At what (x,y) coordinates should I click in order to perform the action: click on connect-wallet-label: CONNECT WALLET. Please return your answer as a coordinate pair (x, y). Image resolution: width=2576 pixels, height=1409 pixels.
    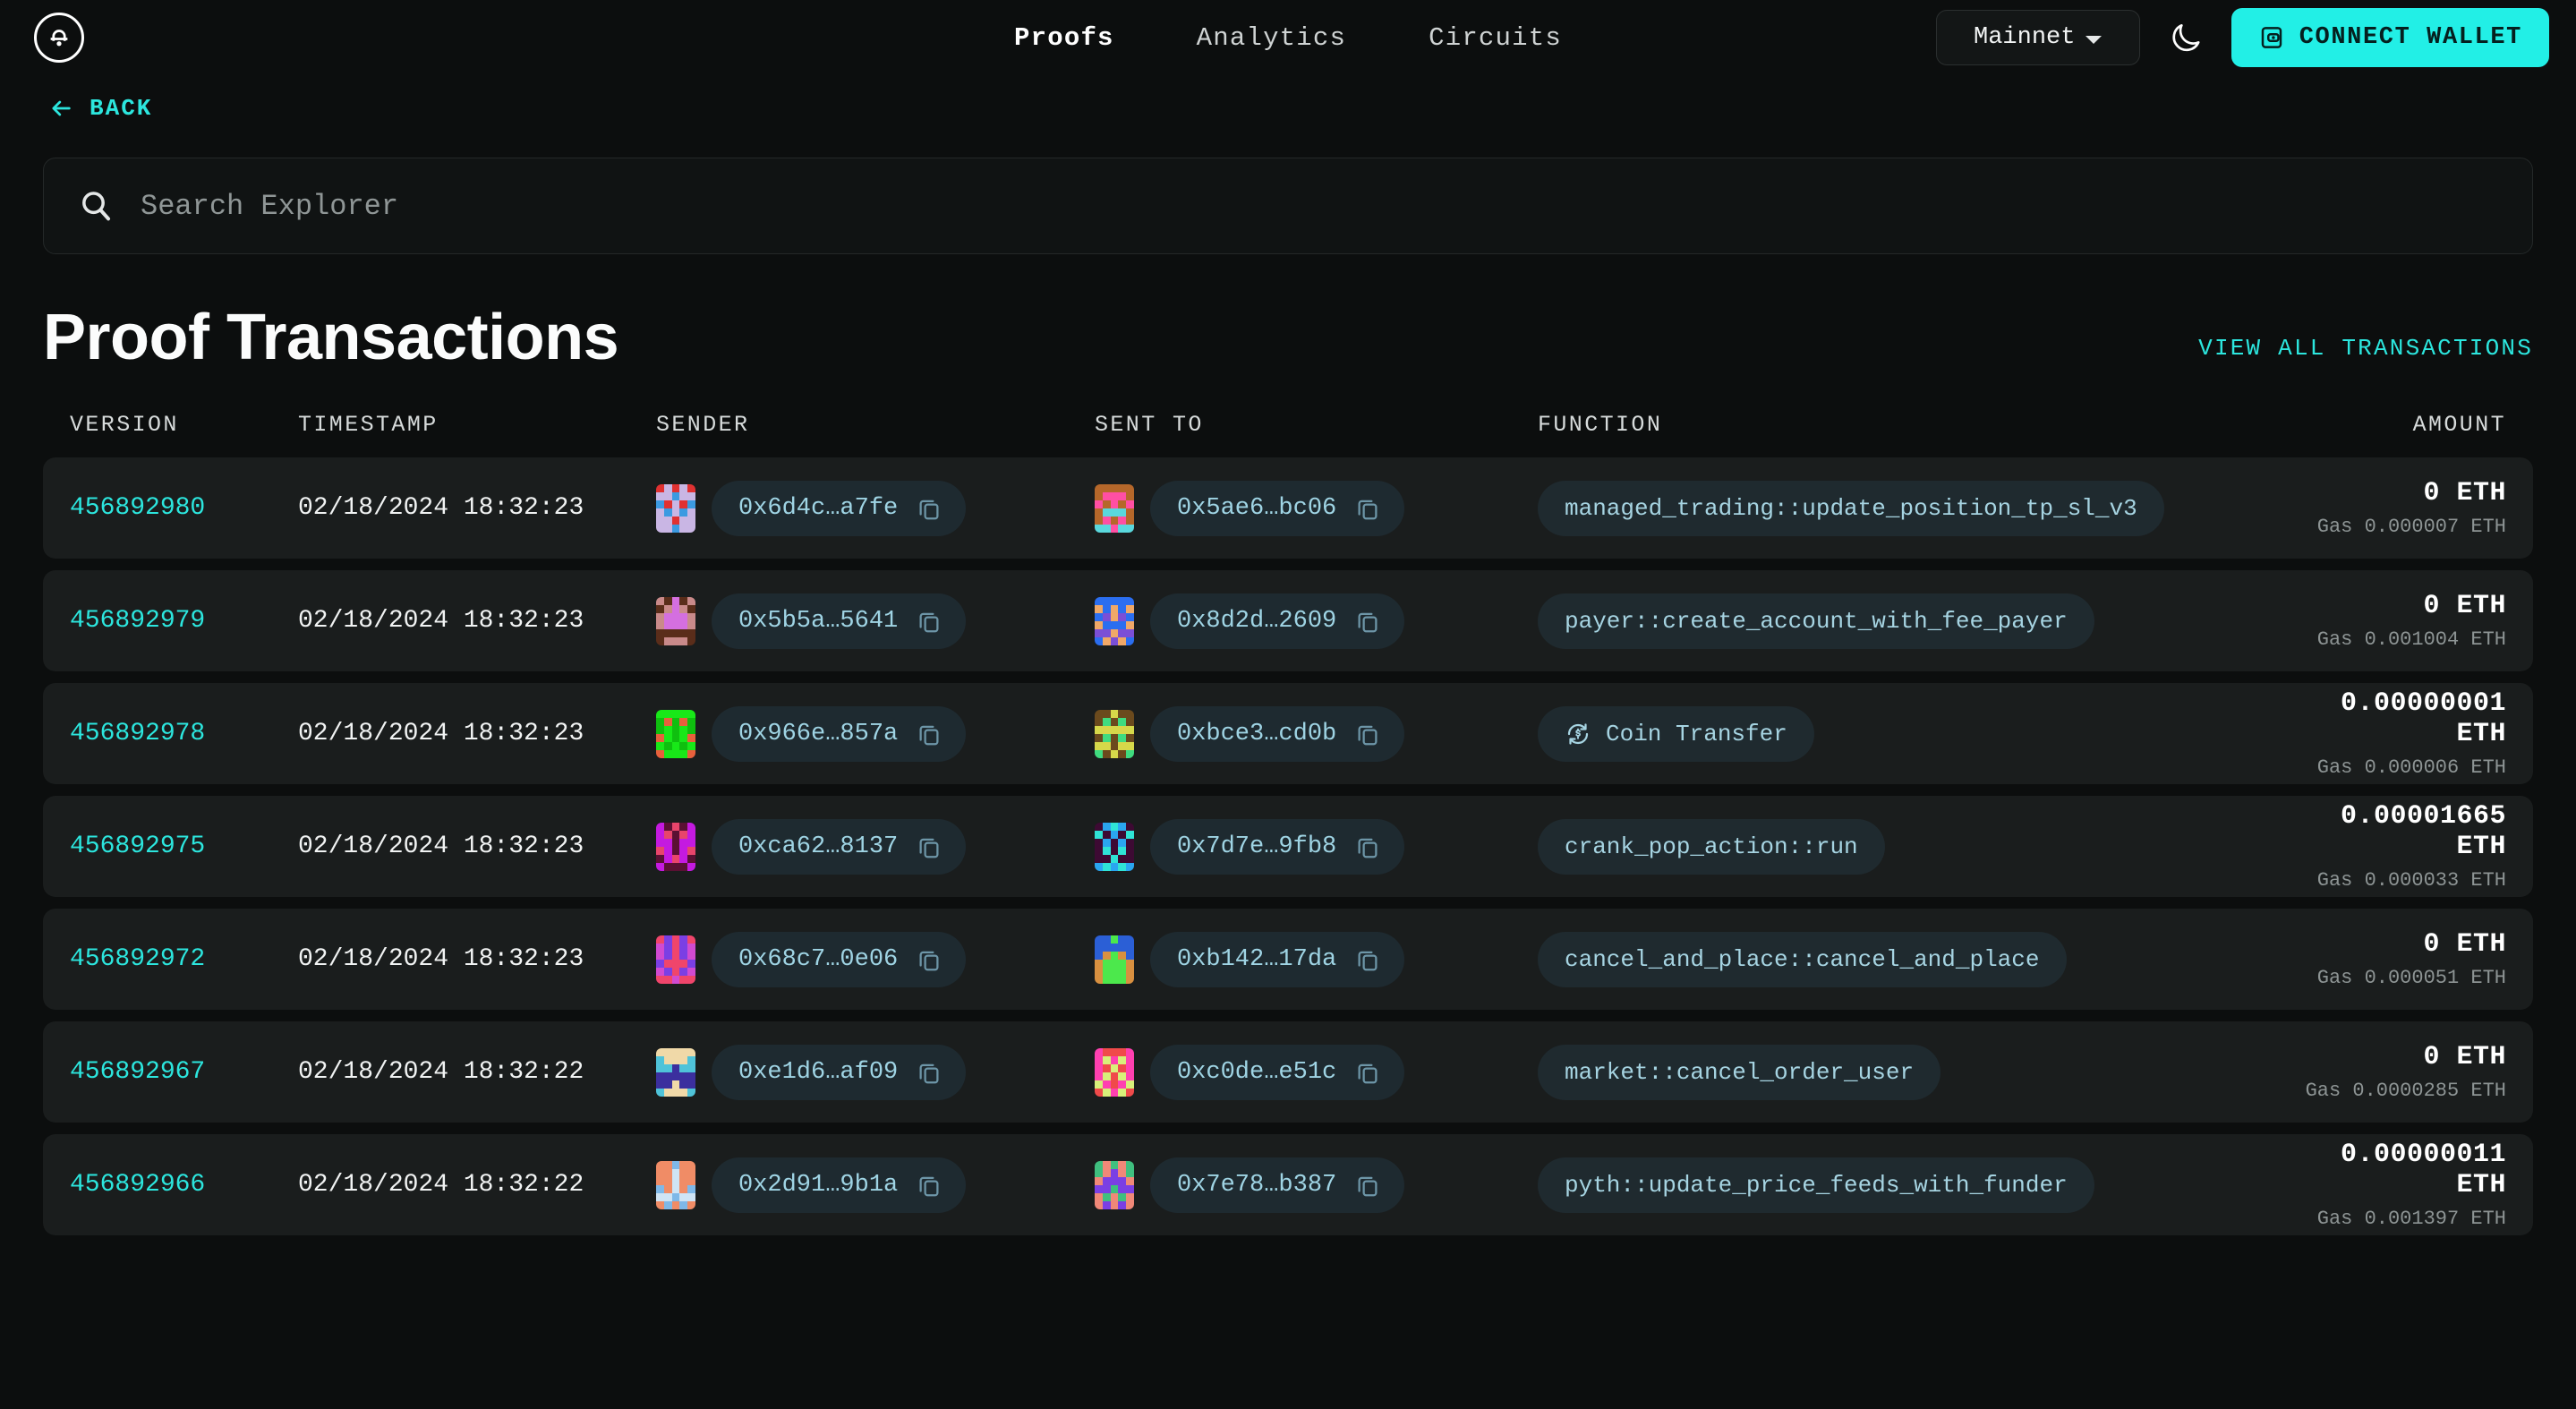
    Looking at the image, I should click on (2410, 38).